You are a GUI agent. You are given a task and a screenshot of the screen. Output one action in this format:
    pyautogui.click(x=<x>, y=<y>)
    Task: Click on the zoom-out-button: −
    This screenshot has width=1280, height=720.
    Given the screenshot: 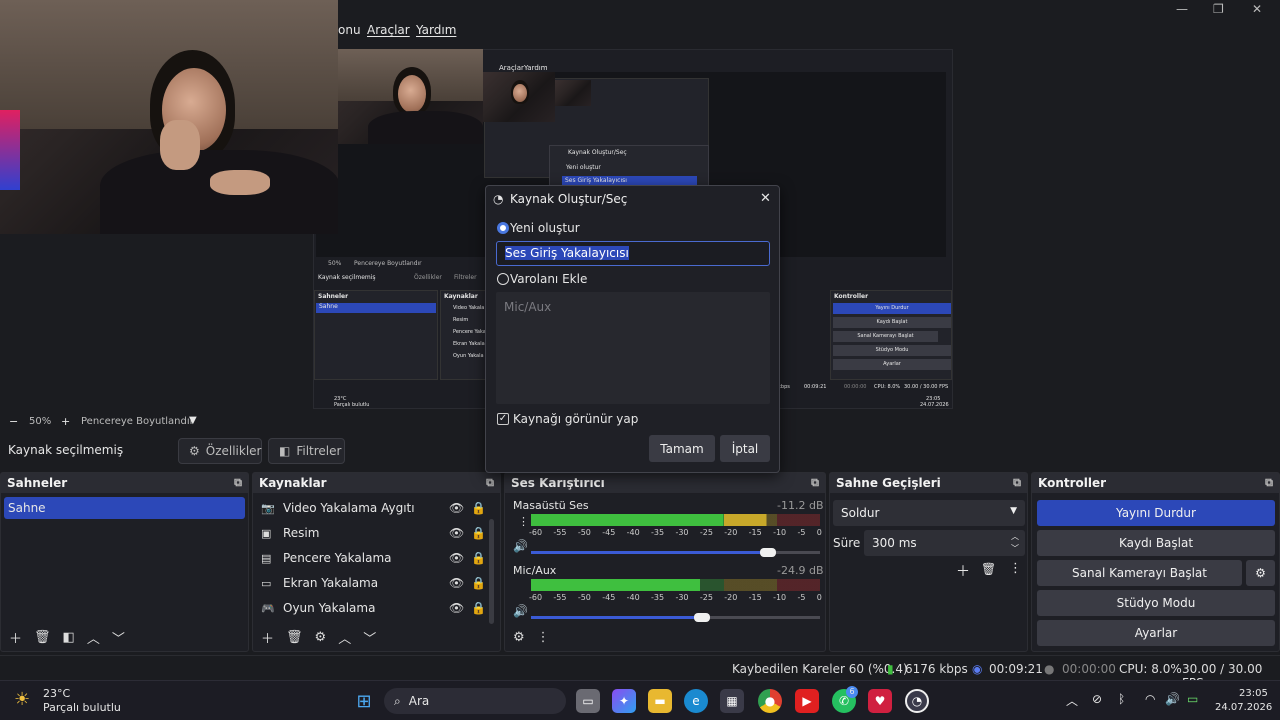 What is the action you would take?
    pyautogui.click(x=13, y=421)
    